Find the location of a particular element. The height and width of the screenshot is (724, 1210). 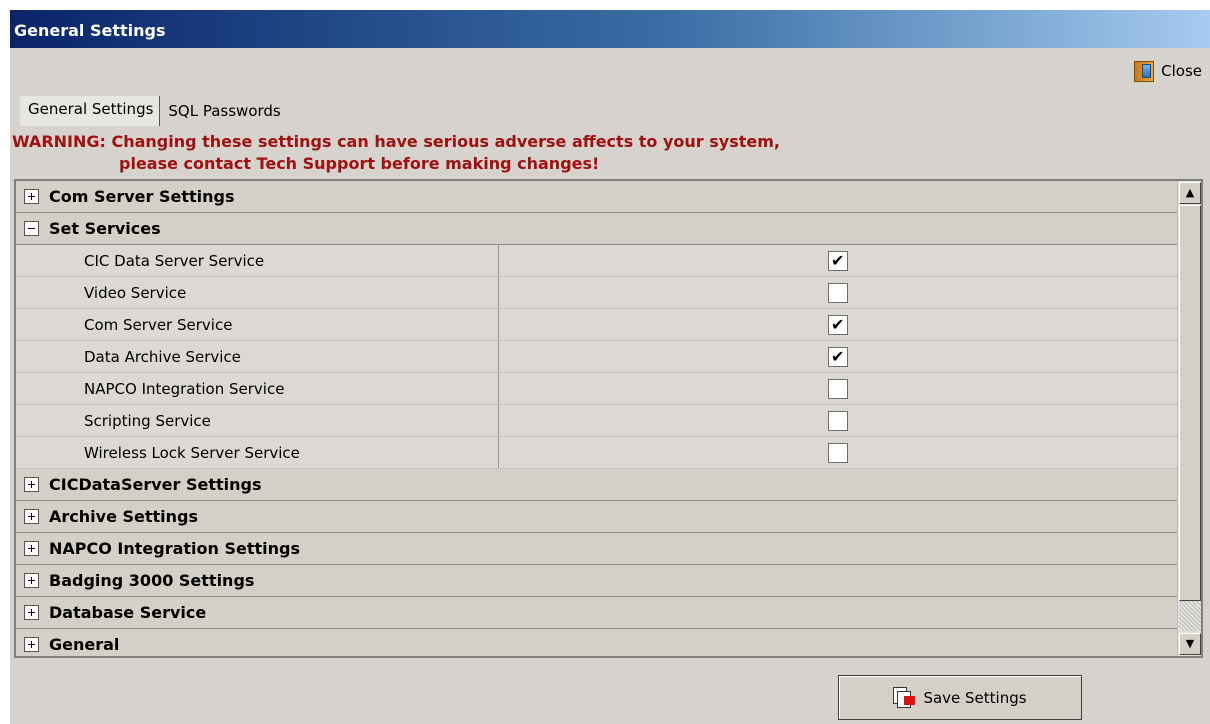

category-label: General is located at coordinates (84, 644).